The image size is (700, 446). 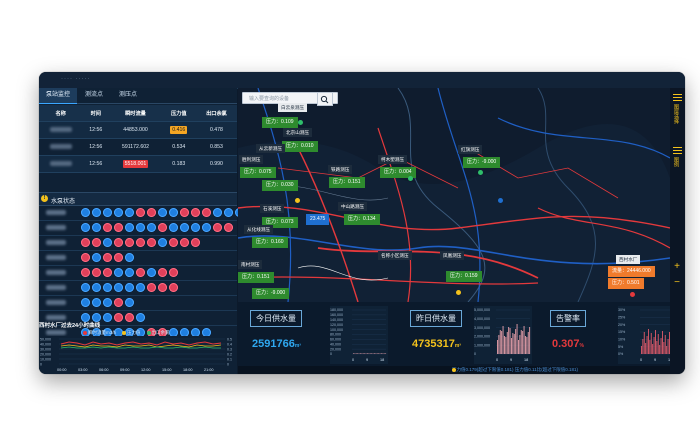 What do you see at coordinates (138, 180) in the screenshot?
I see `table-row` at bounding box center [138, 180].